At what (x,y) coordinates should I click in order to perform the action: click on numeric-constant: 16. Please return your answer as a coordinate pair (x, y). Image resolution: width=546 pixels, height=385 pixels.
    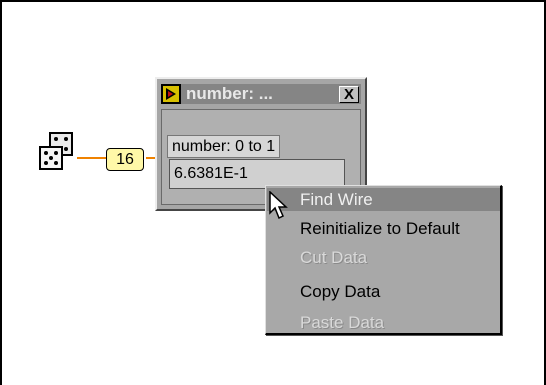
    Looking at the image, I should click on (125, 159).